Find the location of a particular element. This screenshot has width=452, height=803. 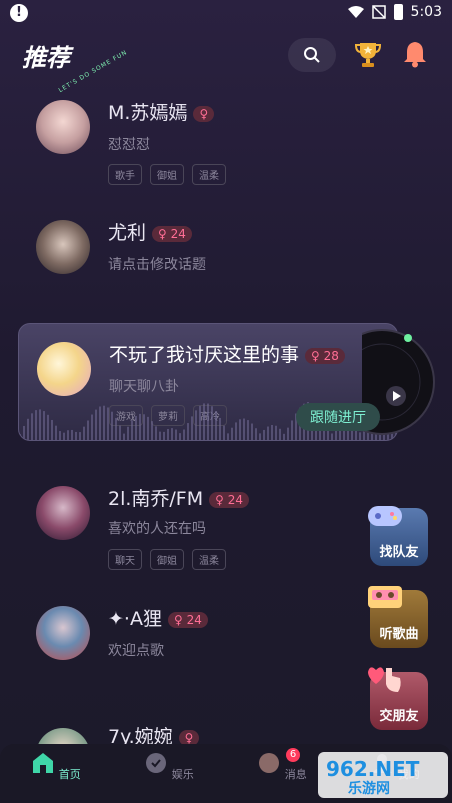

tab-entertainment: 娱乐 is located at coordinates (169, 767).